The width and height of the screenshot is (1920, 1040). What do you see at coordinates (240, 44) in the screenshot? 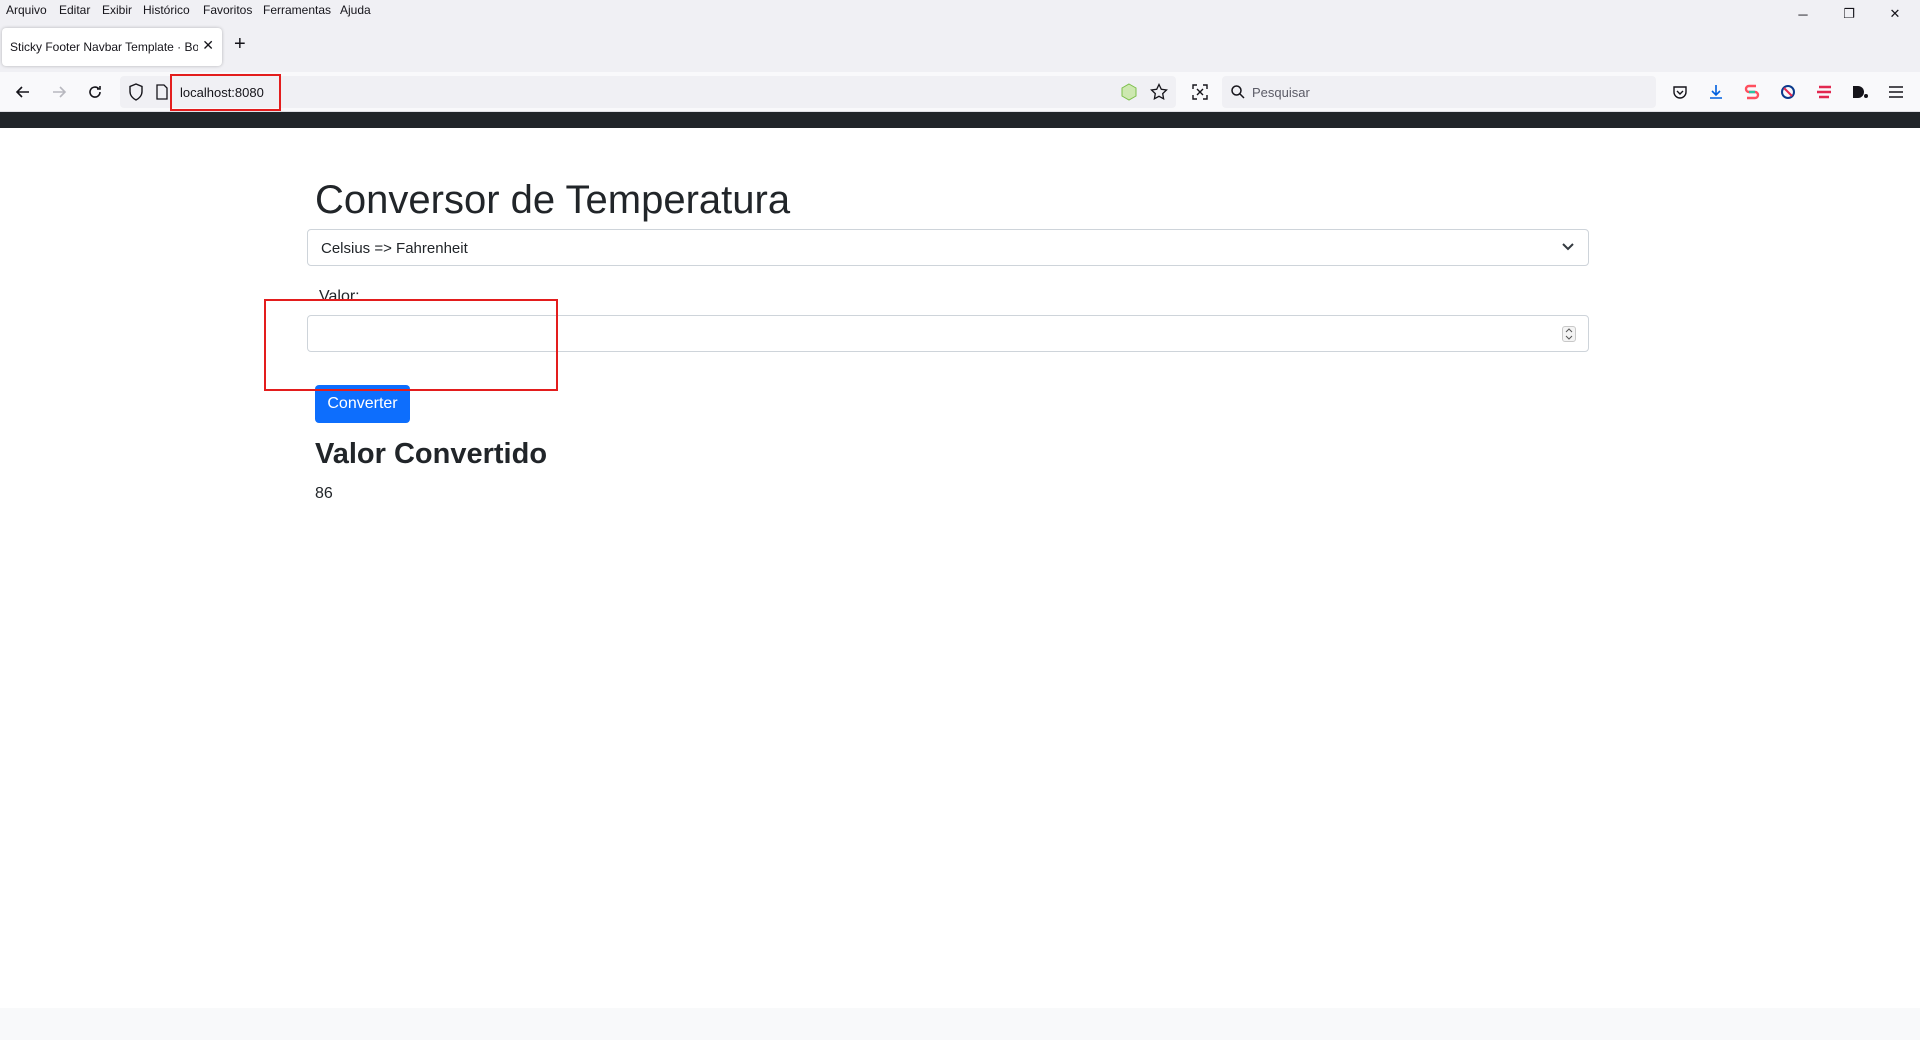
I see `new-tab-icon: +` at bounding box center [240, 44].